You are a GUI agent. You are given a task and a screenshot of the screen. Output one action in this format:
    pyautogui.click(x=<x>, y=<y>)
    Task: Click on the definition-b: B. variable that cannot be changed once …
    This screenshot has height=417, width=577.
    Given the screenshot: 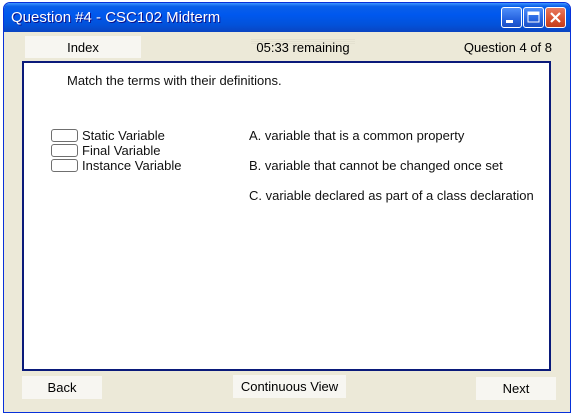 What is the action you would take?
    pyautogui.click(x=376, y=165)
    